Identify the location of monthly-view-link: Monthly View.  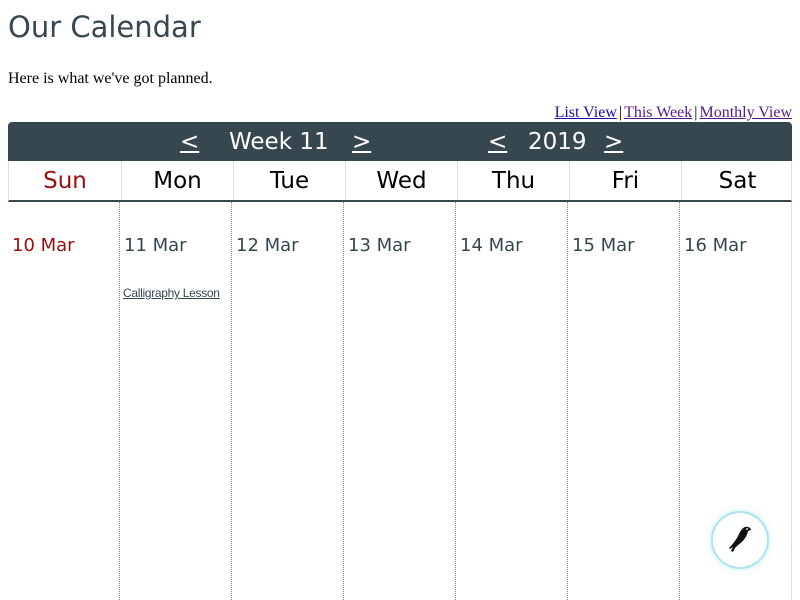
(745, 112).